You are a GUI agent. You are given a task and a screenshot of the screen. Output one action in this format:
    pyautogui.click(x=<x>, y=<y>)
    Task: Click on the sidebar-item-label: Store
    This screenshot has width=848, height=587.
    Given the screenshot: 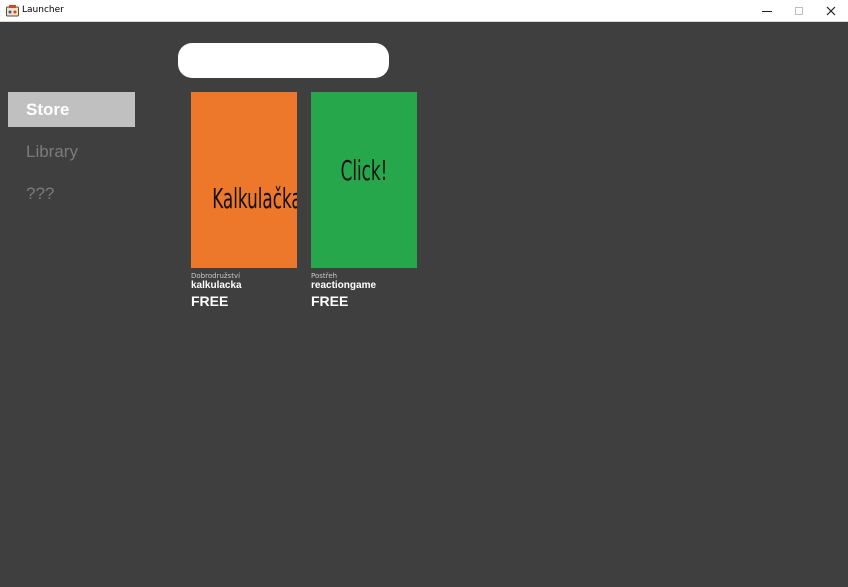 What is the action you would take?
    pyautogui.click(x=48, y=109)
    